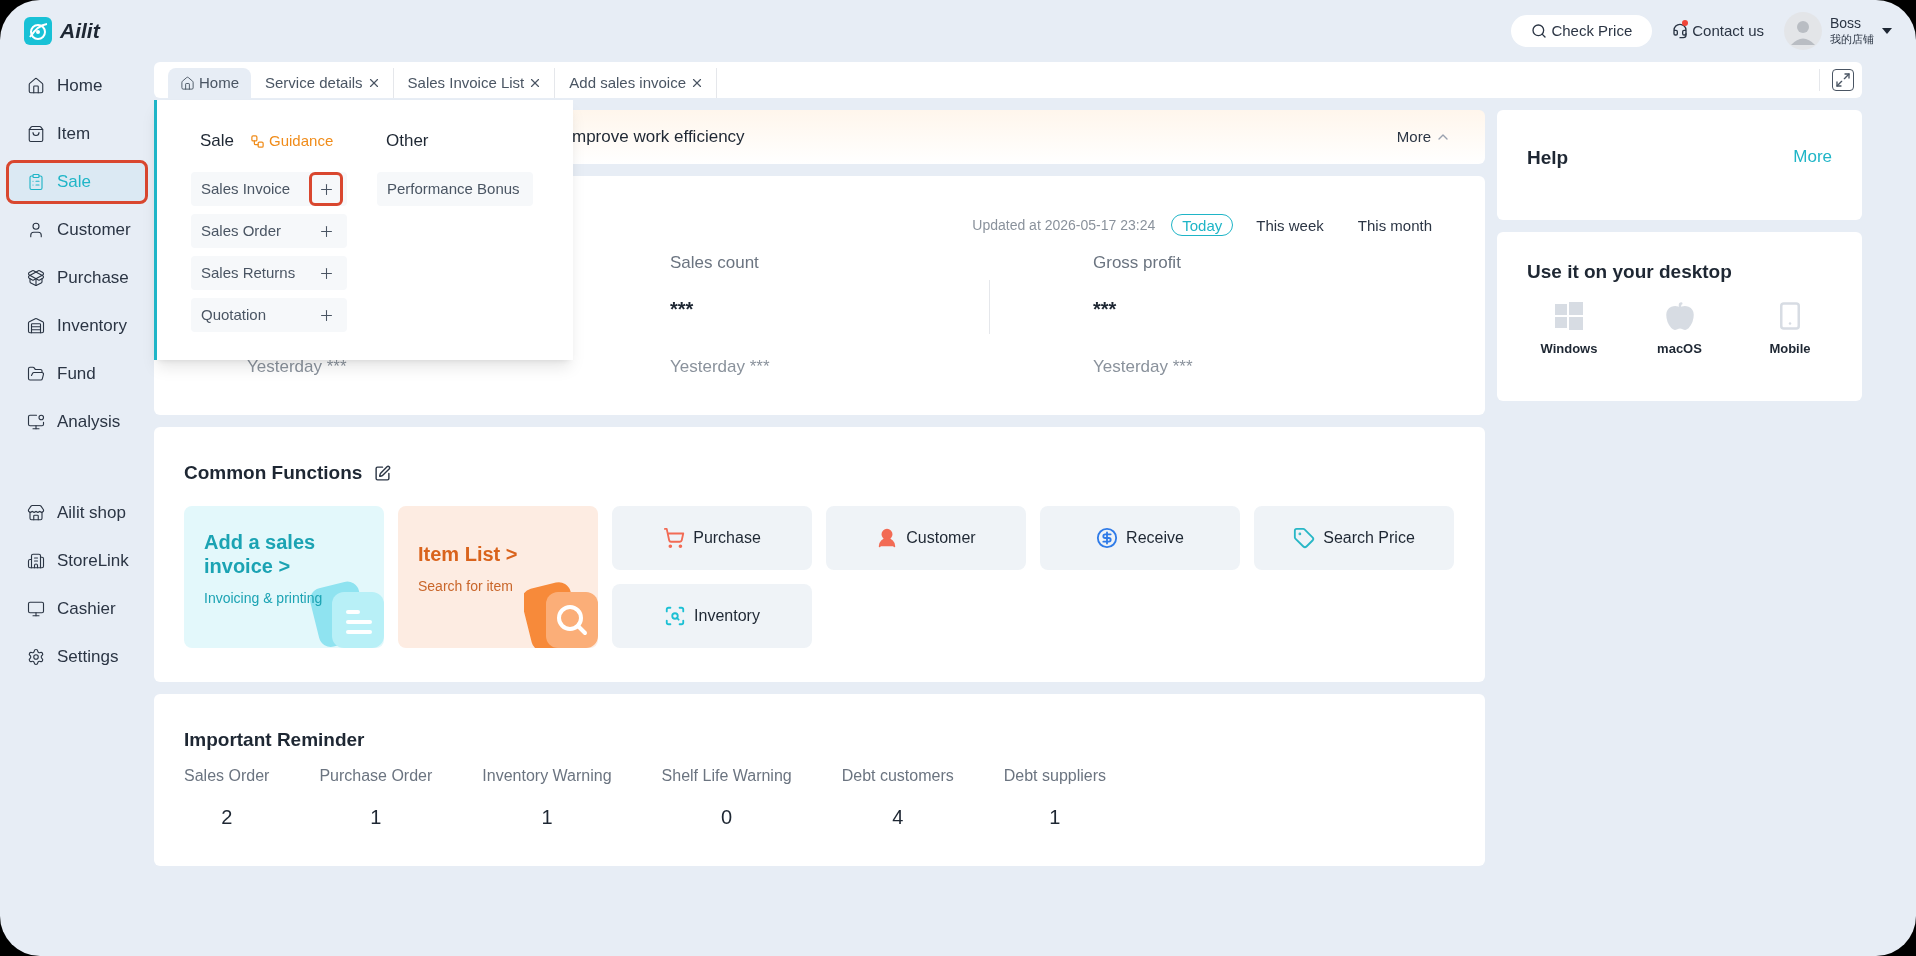 The image size is (1916, 956). What do you see at coordinates (475, 83) in the screenshot?
I see `tab: Sales Invoice List` at bounding box center [475, 83].